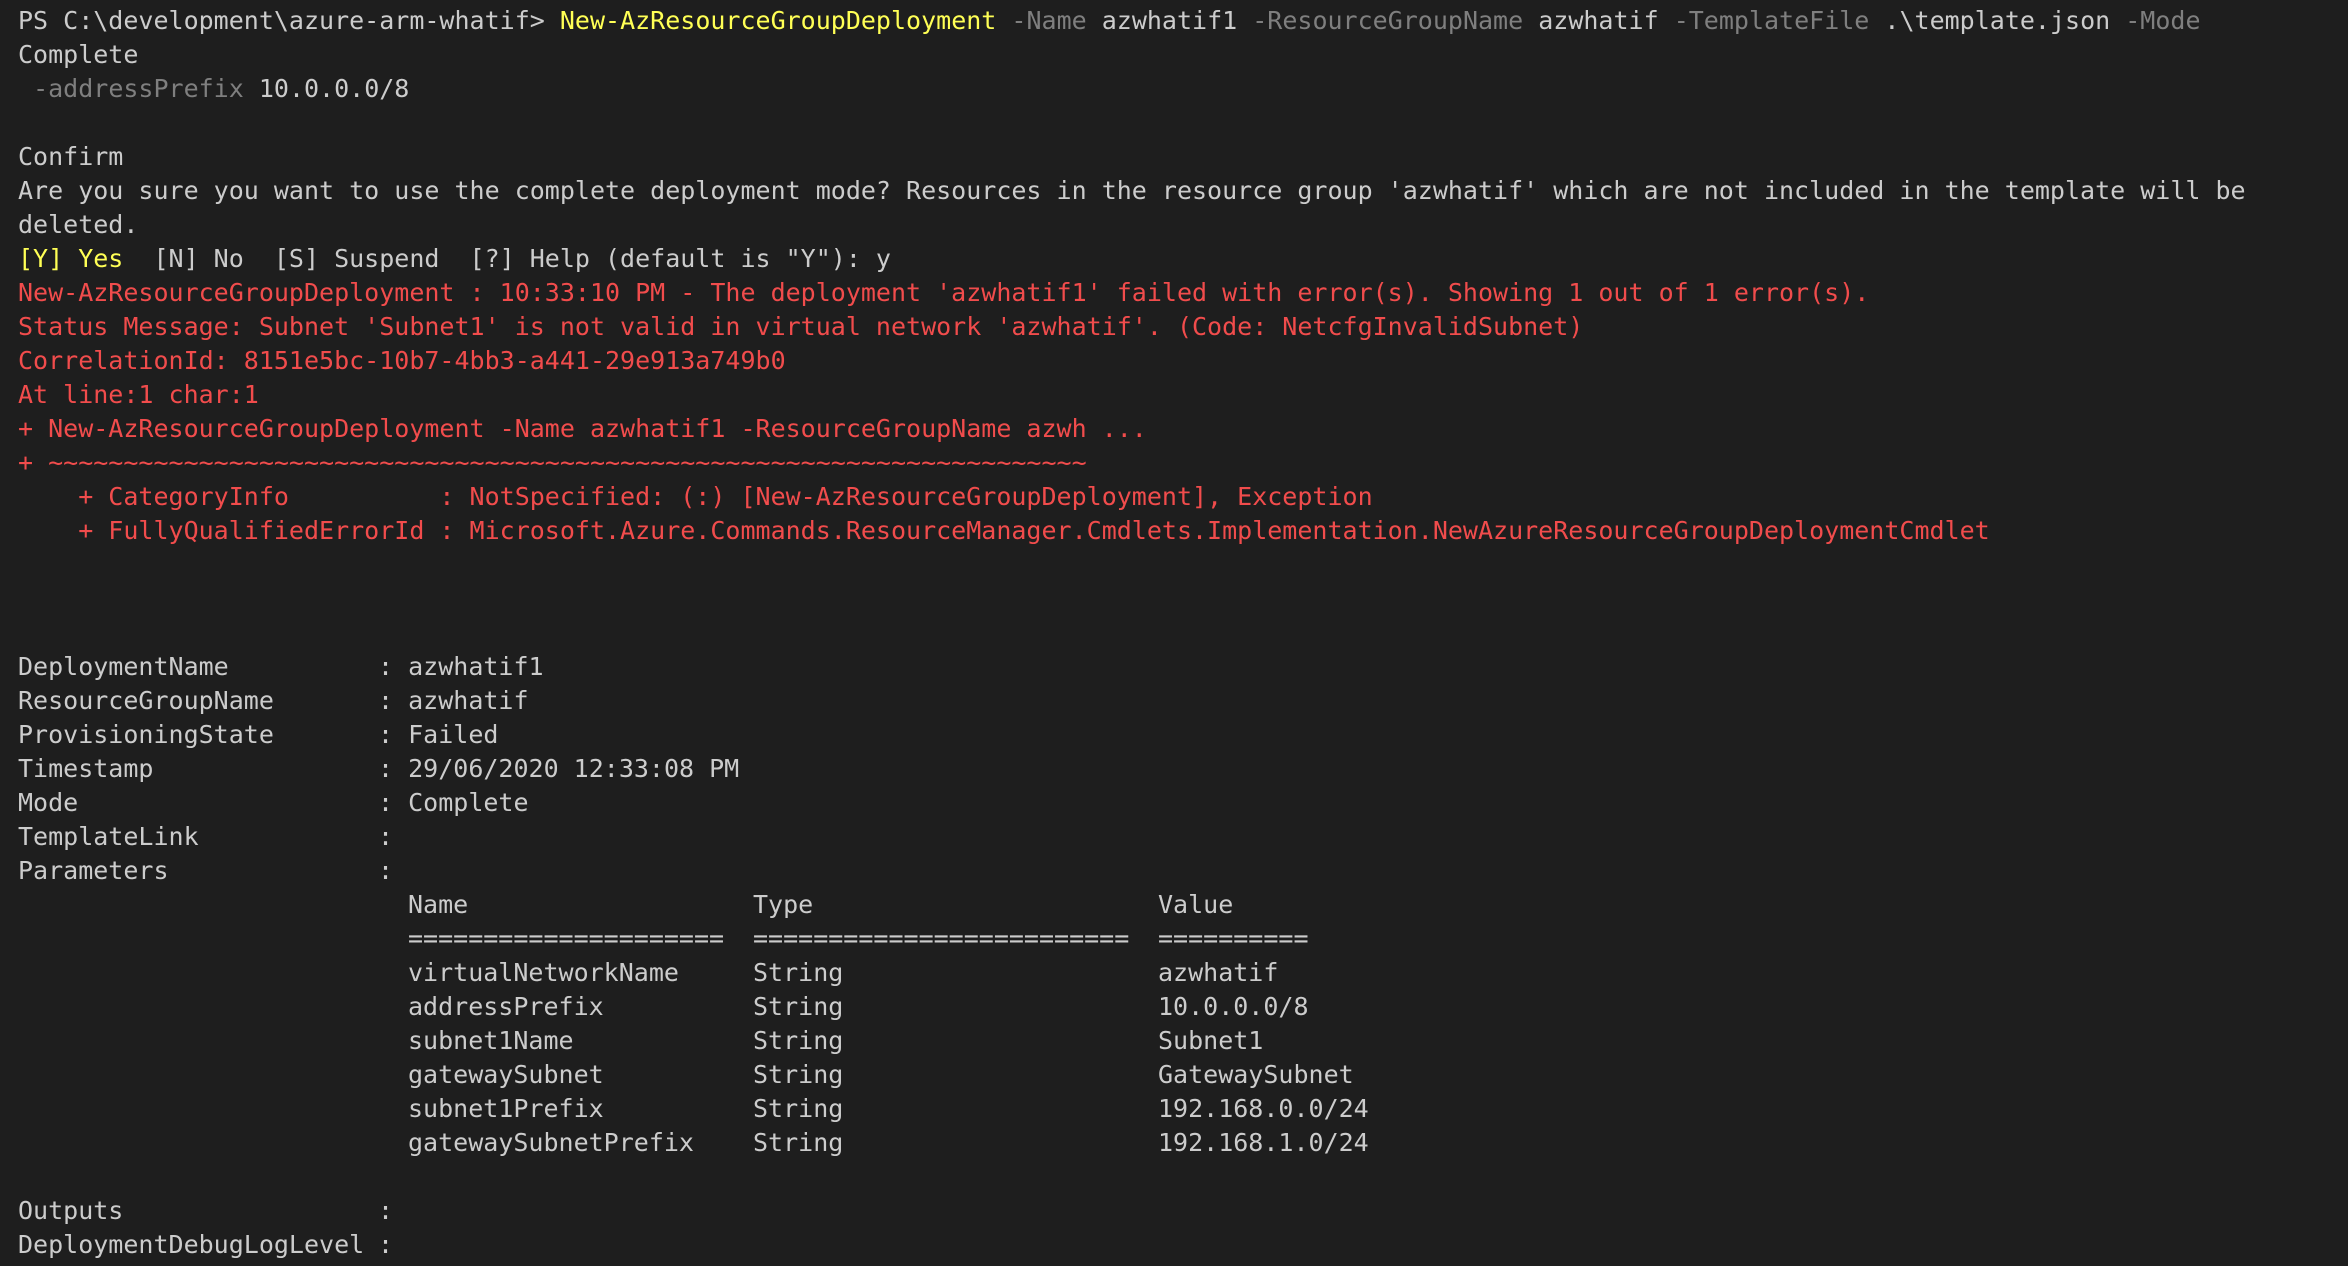 The image size is (2348, 1266). I want to click on confirm-title: Confirm, so click(71, 156).